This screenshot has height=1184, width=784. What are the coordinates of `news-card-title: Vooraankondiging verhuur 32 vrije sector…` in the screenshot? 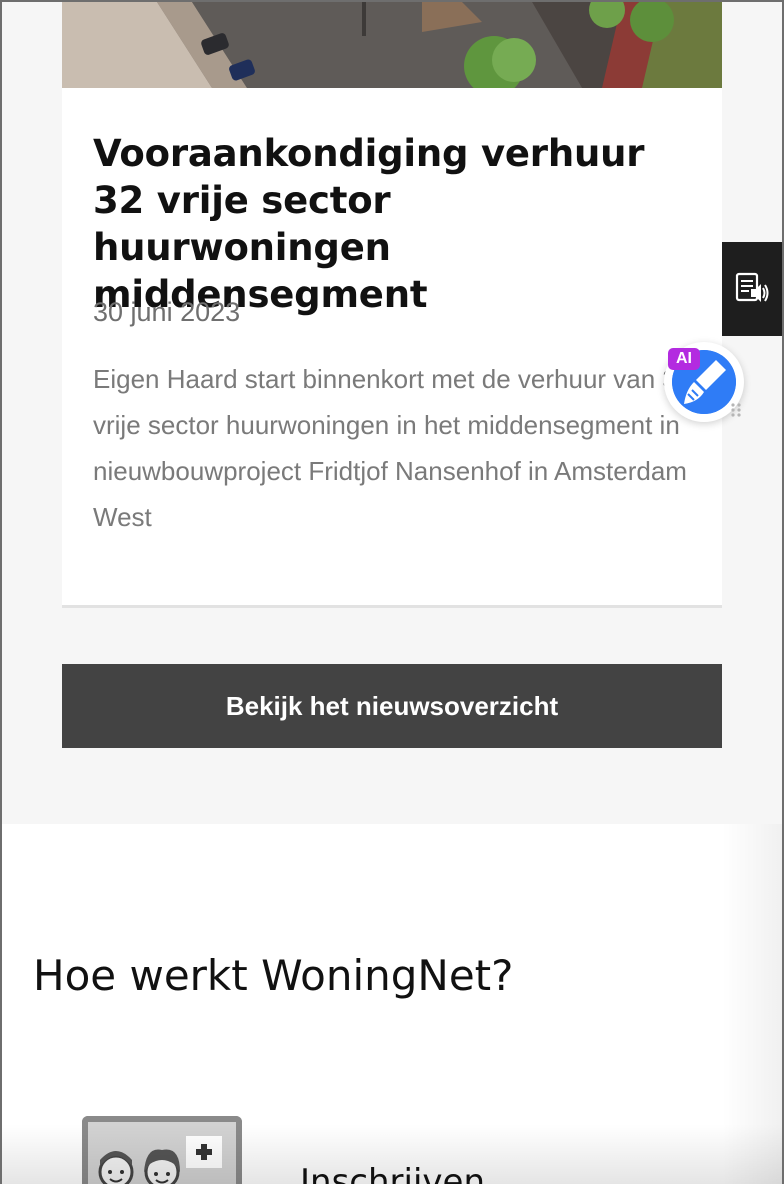 It's located at (393, 224).